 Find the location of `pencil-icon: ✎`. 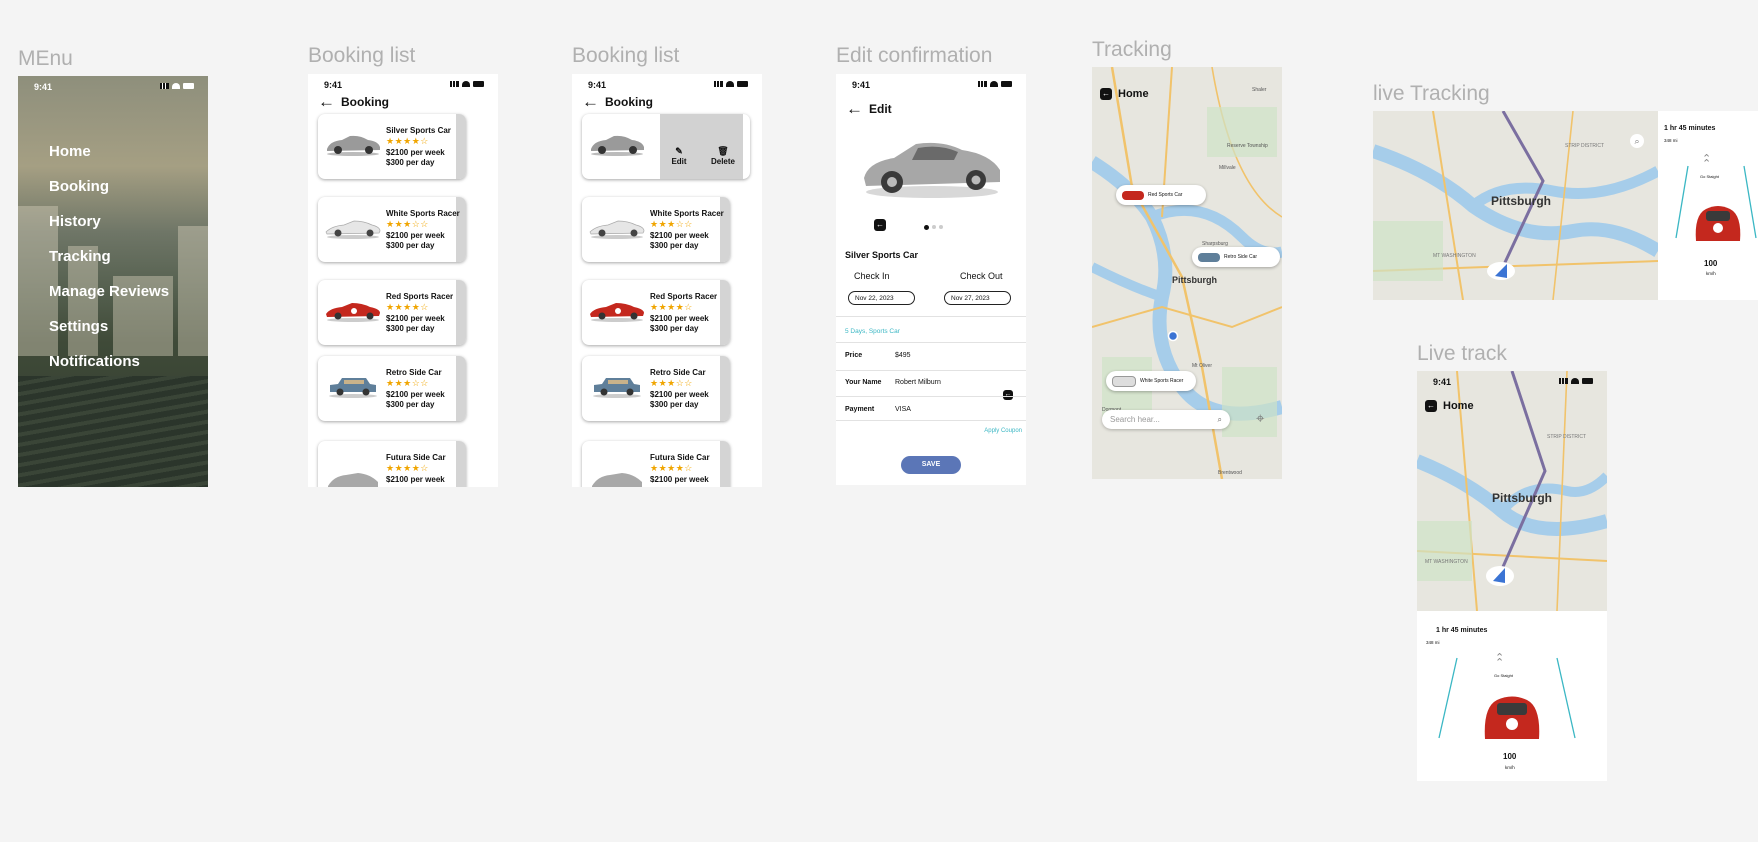

pencil-icon: ✎ is located at coordinates (679, 151).